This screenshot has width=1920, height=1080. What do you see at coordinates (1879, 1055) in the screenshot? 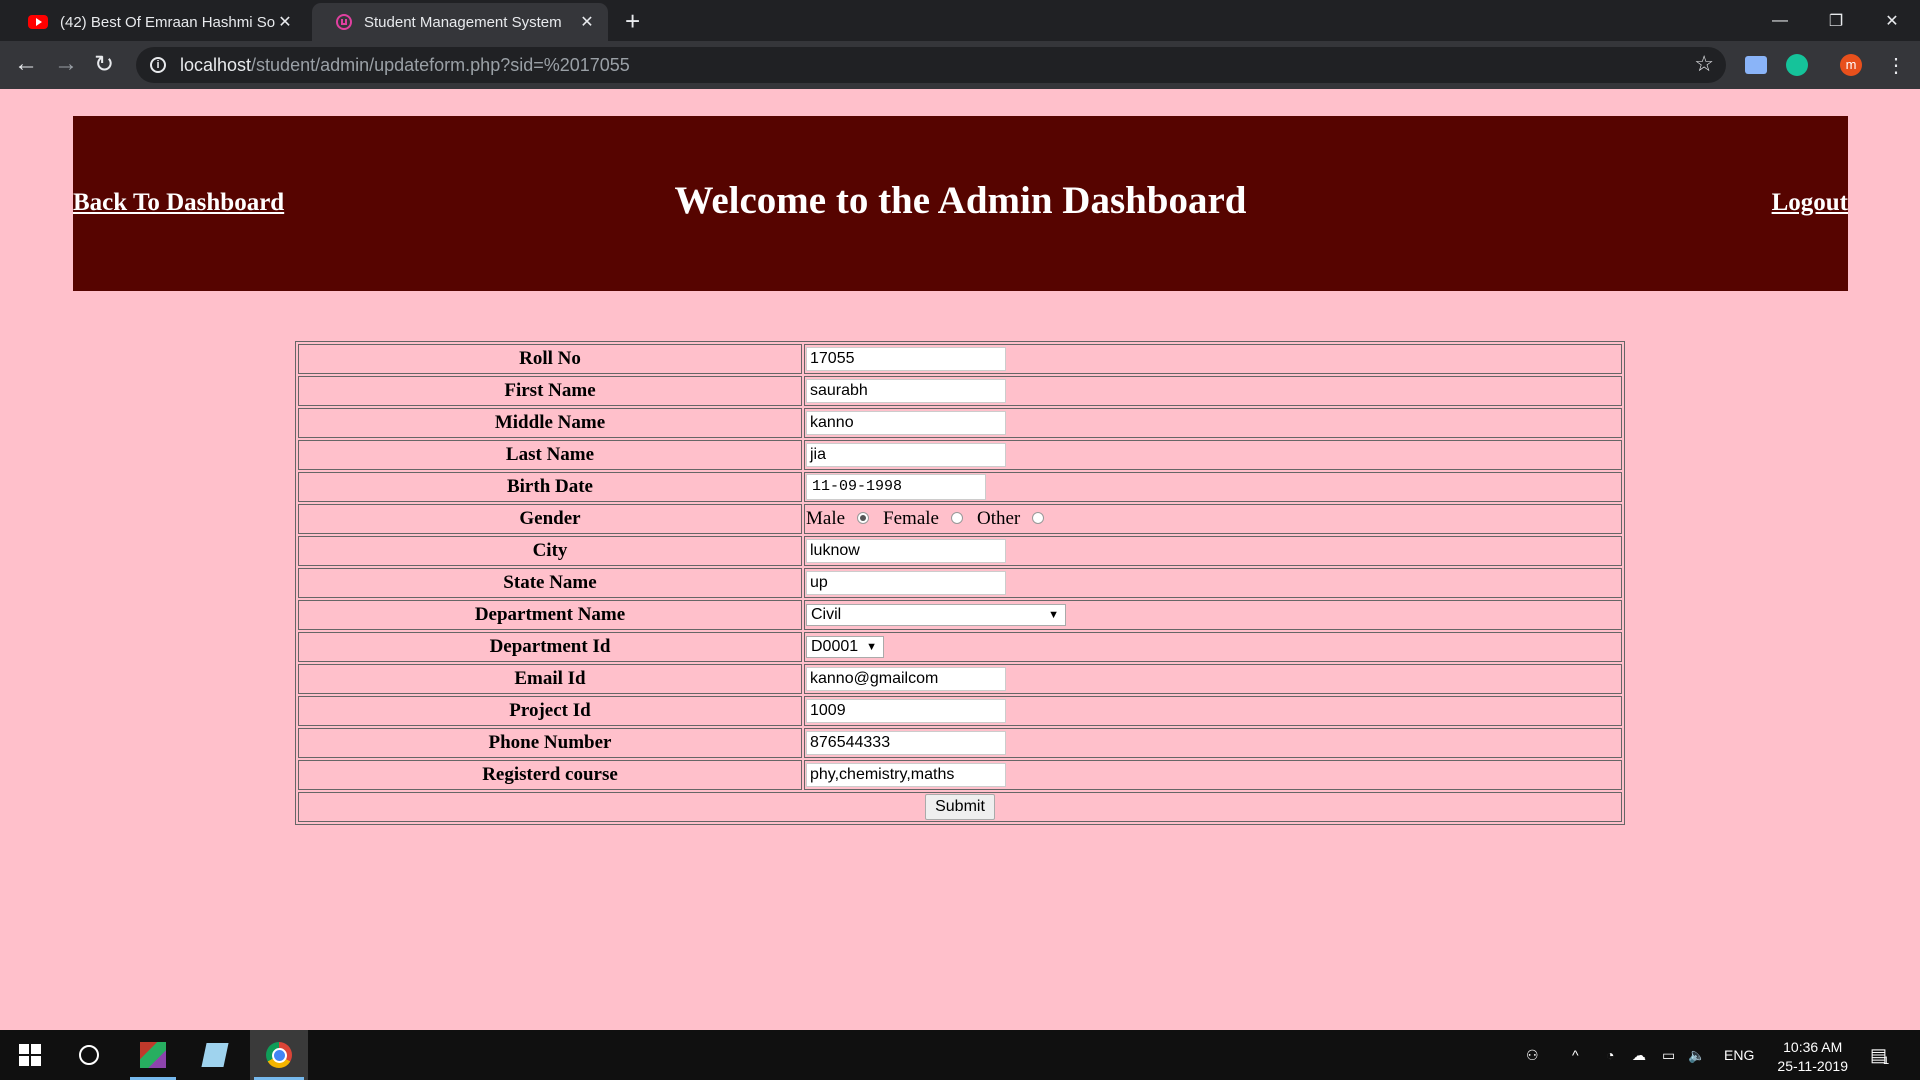
I see `notification-center-icon: ▤ 1` at bounding box center [1879, 1055].